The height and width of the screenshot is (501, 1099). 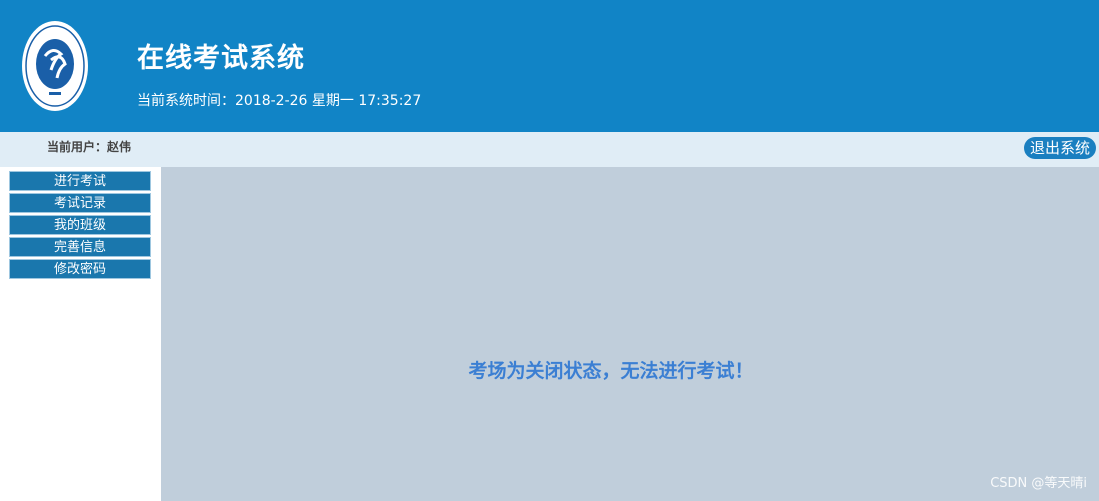 I want to click on logout-button: 退出系统, so click(x=1059, y=148).